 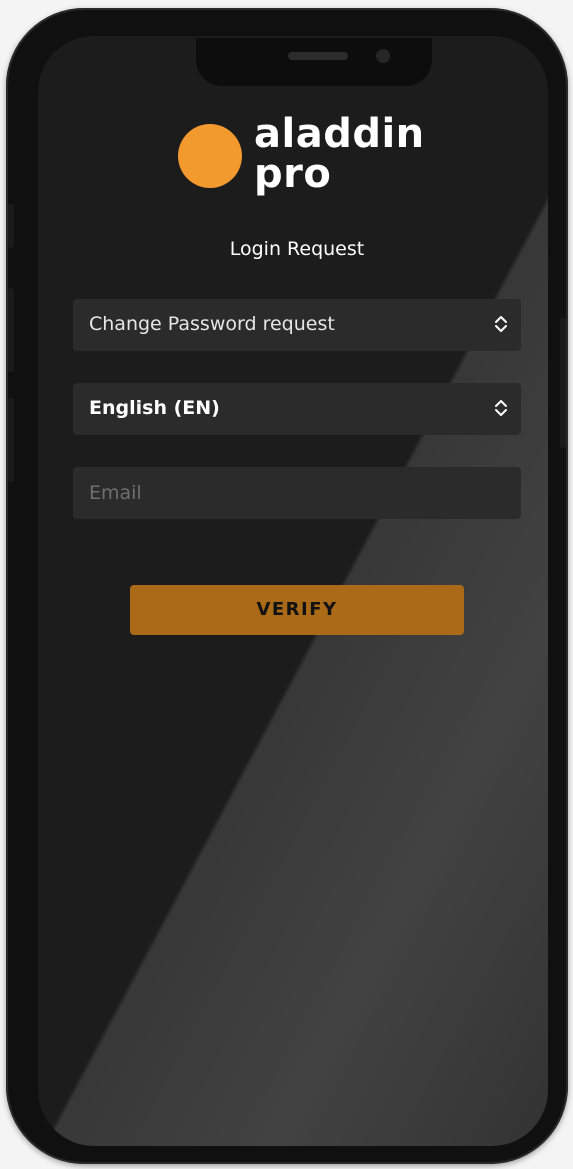 What do you see at coordinates (339, 134) in the screenshot?
I see `logo-line-1: aladdin` at bounding box center [339, 134].